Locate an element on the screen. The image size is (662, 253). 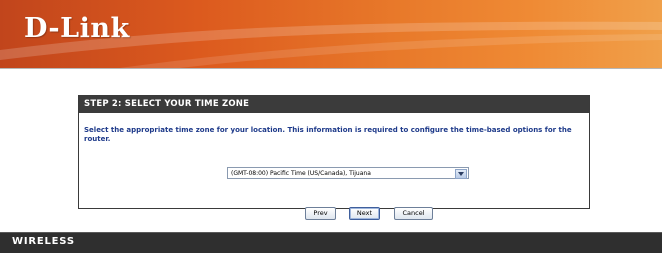
chevron-down-icon is located at coordinates (461, 174).